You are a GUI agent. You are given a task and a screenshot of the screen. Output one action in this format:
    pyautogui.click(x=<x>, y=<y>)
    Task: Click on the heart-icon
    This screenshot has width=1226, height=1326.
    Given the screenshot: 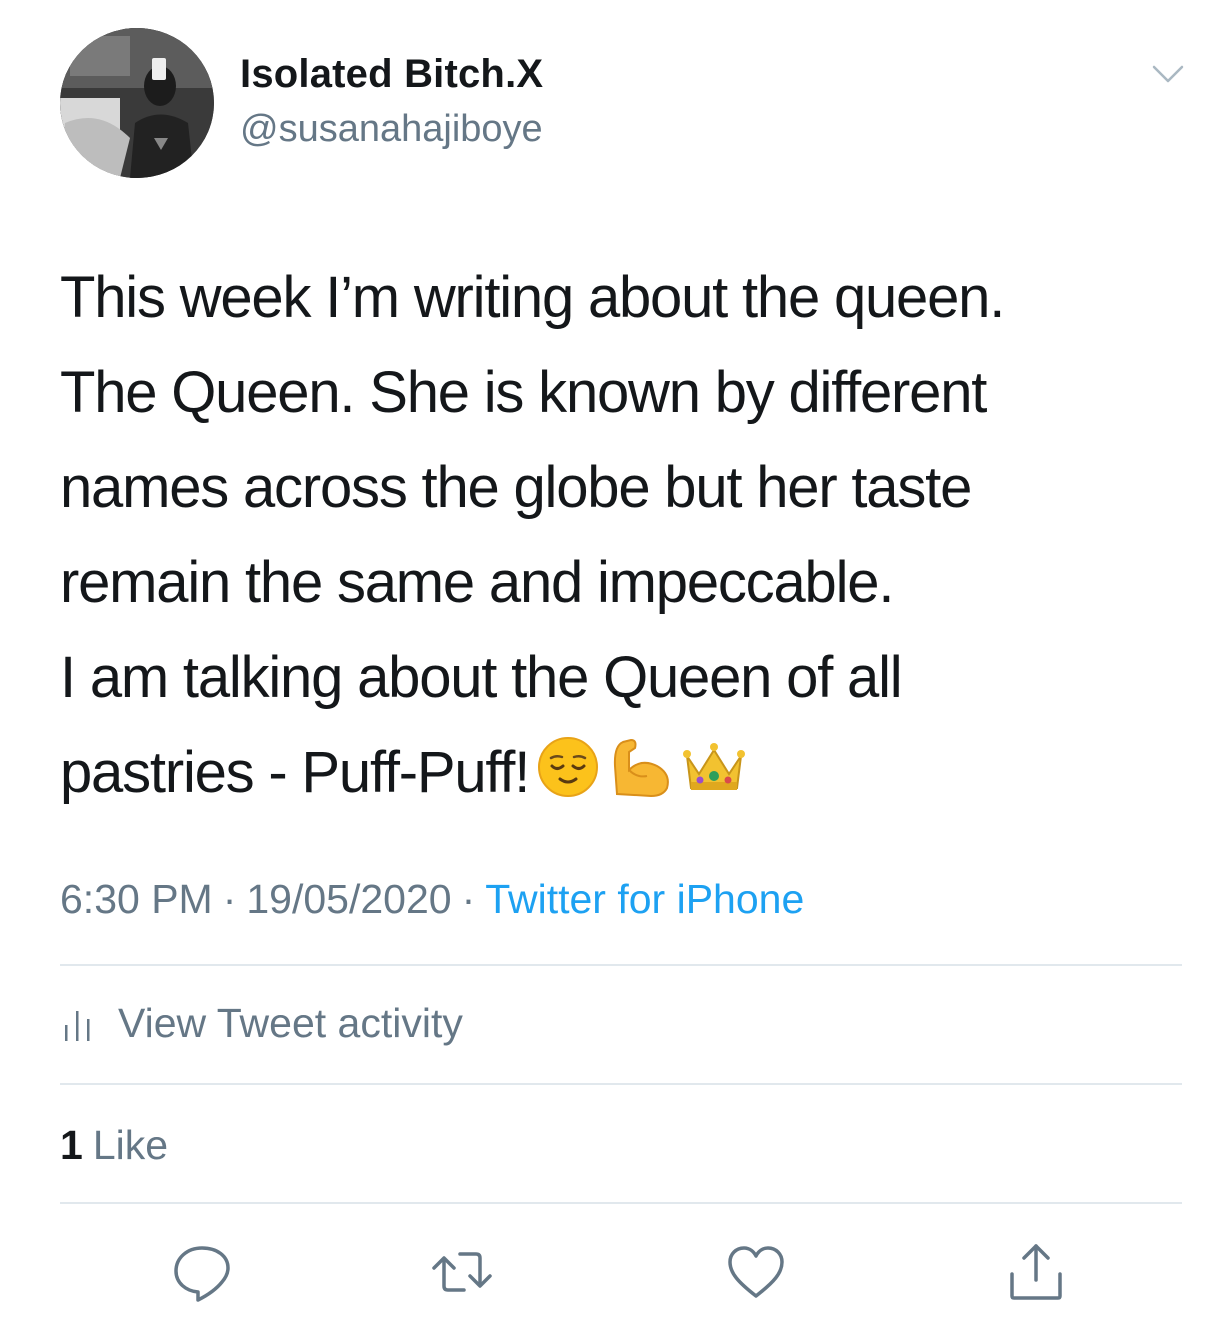 What is the action you would take?
    pyautogui.click(x=756, y=1272)
    